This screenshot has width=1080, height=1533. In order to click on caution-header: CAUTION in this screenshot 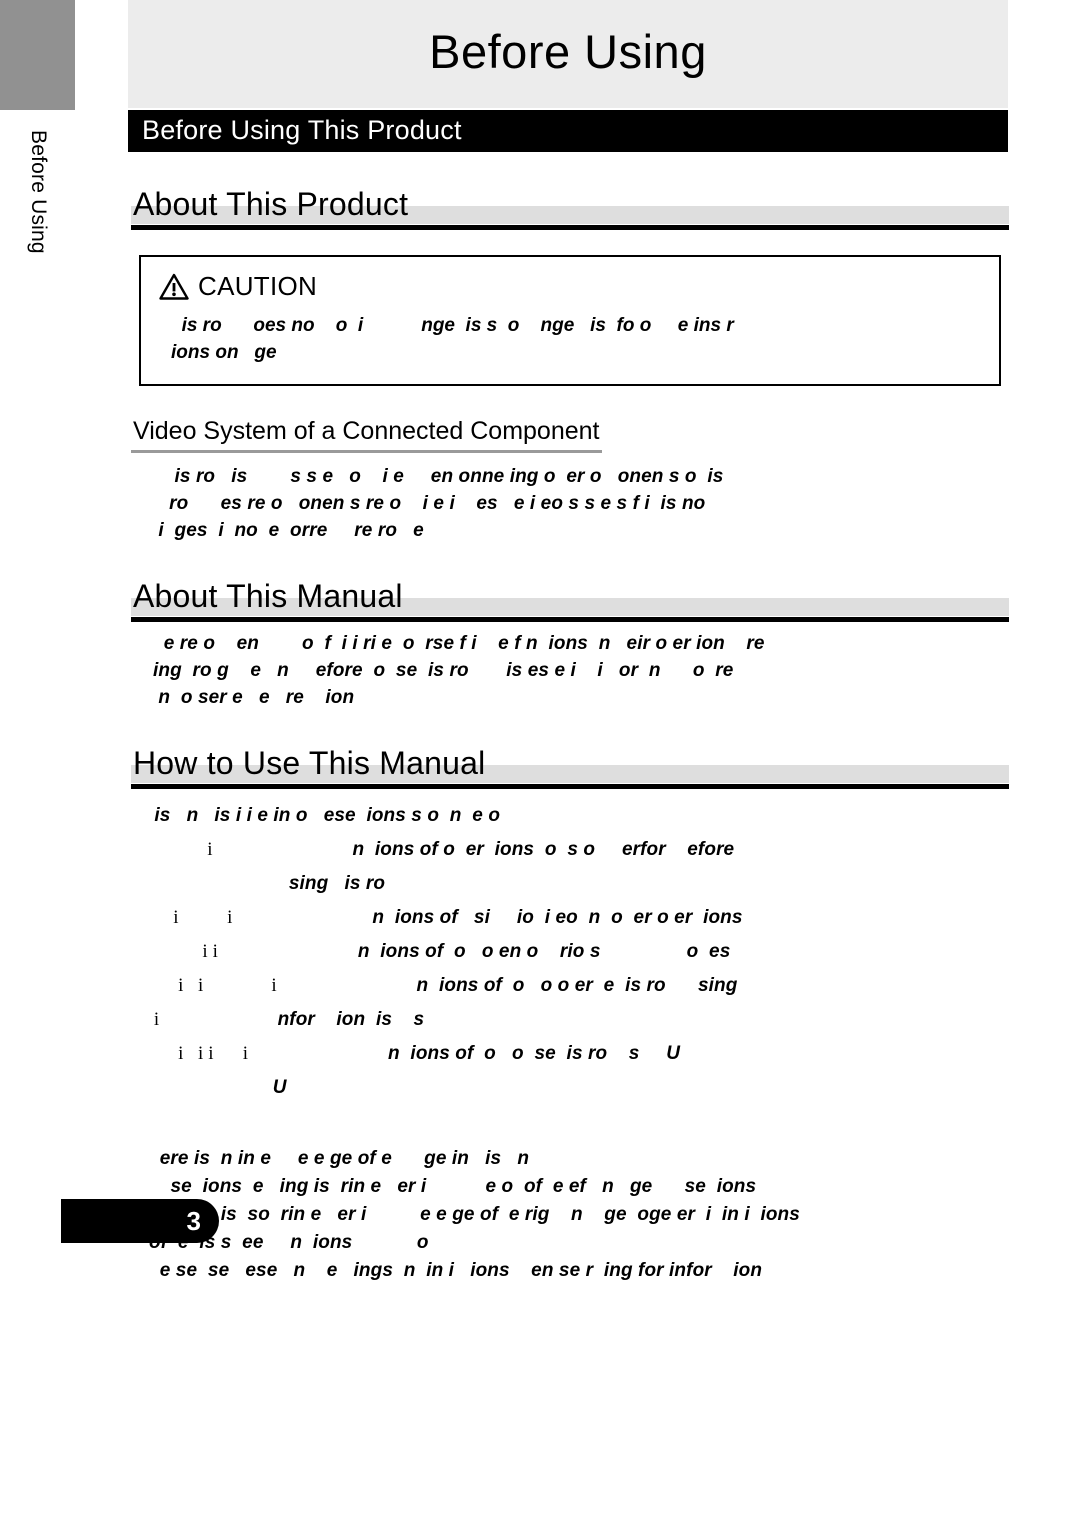, I will do `click(570, 286)`.